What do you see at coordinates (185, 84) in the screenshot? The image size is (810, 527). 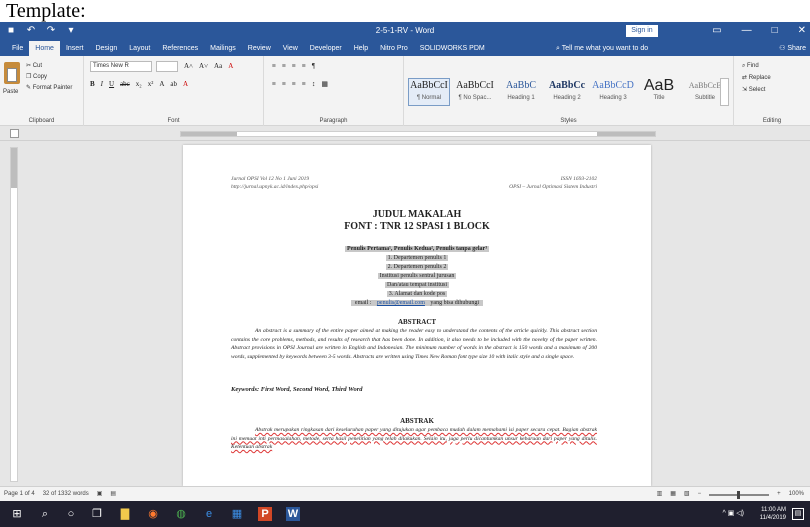 I see `font-color-icon: A` at bounding box center [185, 84].